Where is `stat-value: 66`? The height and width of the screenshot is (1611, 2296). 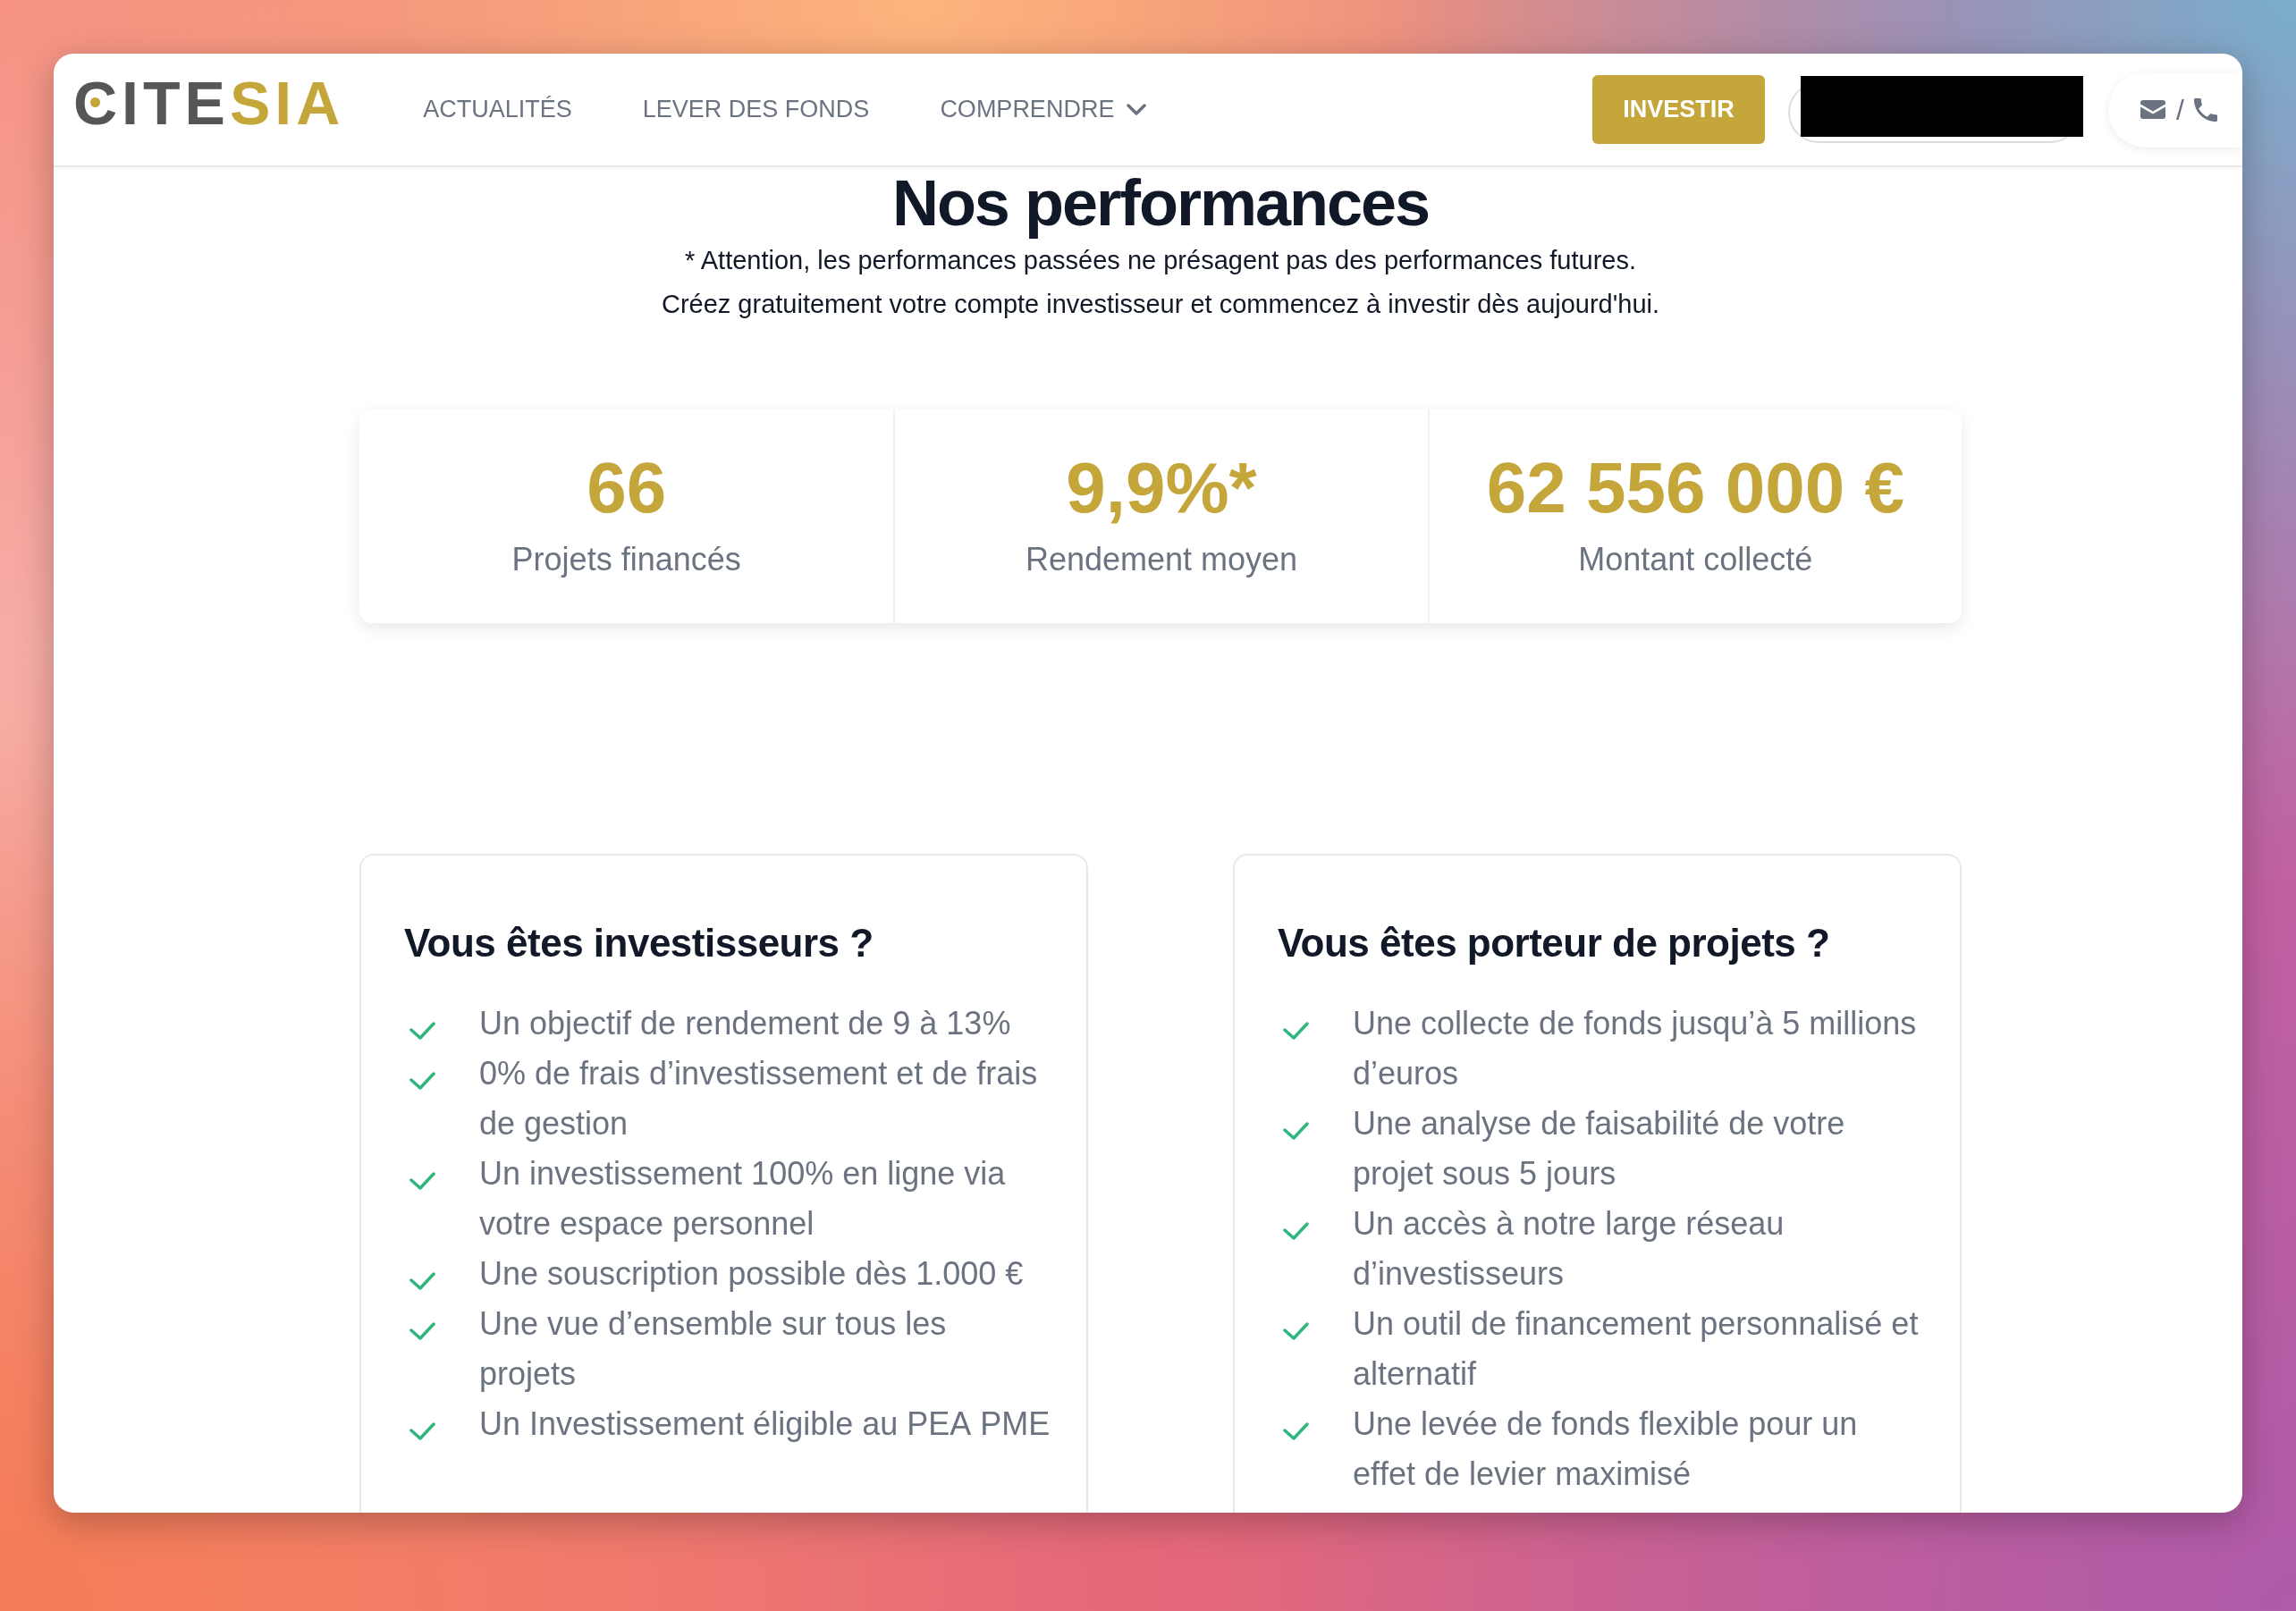 stat-value: 66 is located at coordinates (627, 488).